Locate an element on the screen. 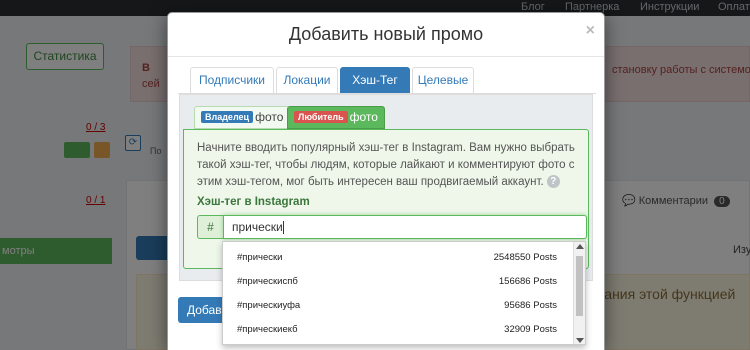 This screenshot has width=750, height=350. suggestion-post-count: 32909 Posts is located at coordinates (530, 329).